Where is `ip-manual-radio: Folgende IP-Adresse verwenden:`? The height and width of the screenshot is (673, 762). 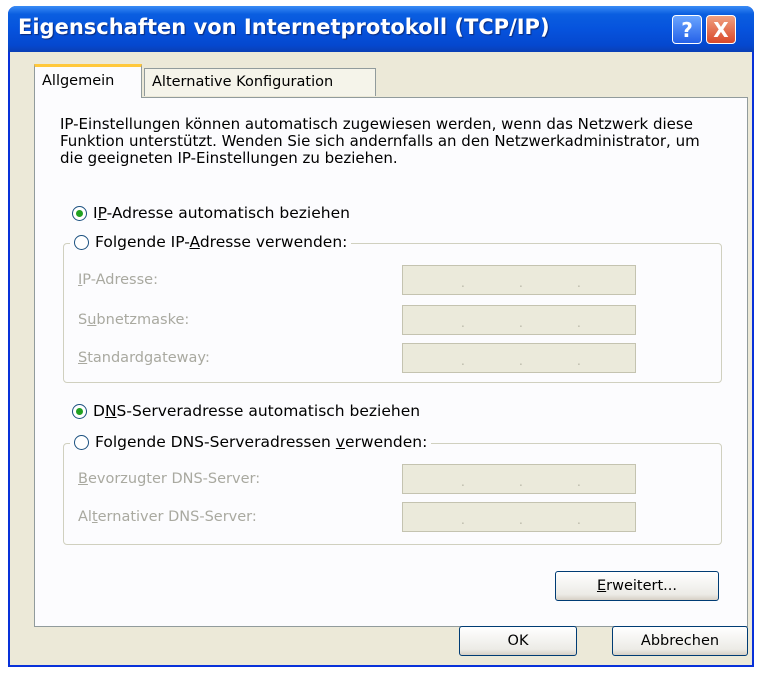
ip-manual-radio: Folgende IP-Adresse verwenden: is located at coordinates (211, 242).